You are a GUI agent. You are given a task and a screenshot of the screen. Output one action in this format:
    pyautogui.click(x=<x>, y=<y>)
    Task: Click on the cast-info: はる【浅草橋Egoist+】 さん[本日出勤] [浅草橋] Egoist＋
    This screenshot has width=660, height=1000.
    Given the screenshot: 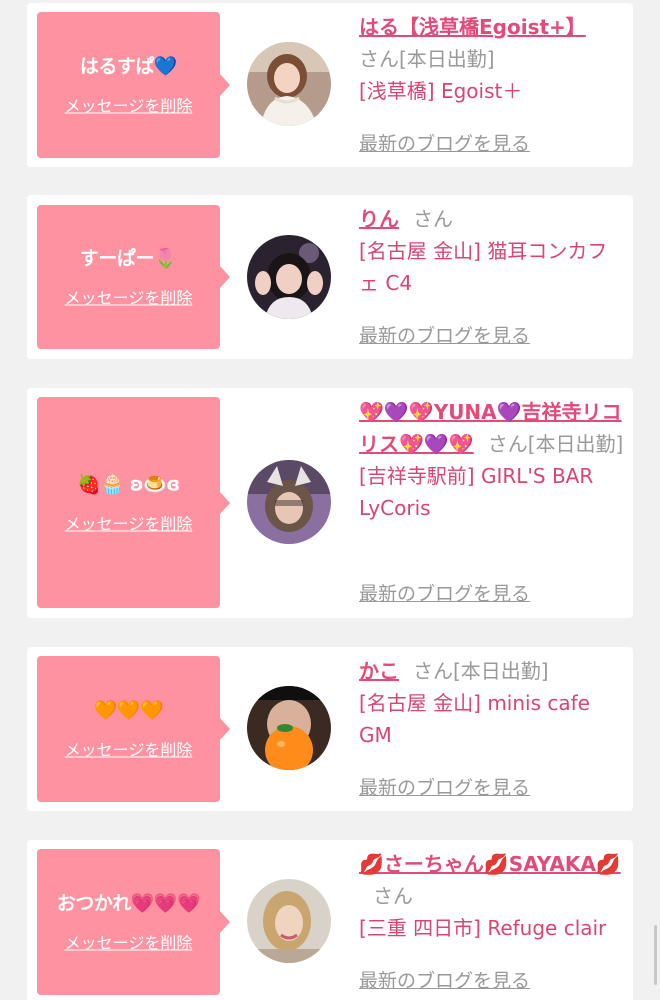 What is the action you would take?
    pyautogui.click(x=493, y=59)
    